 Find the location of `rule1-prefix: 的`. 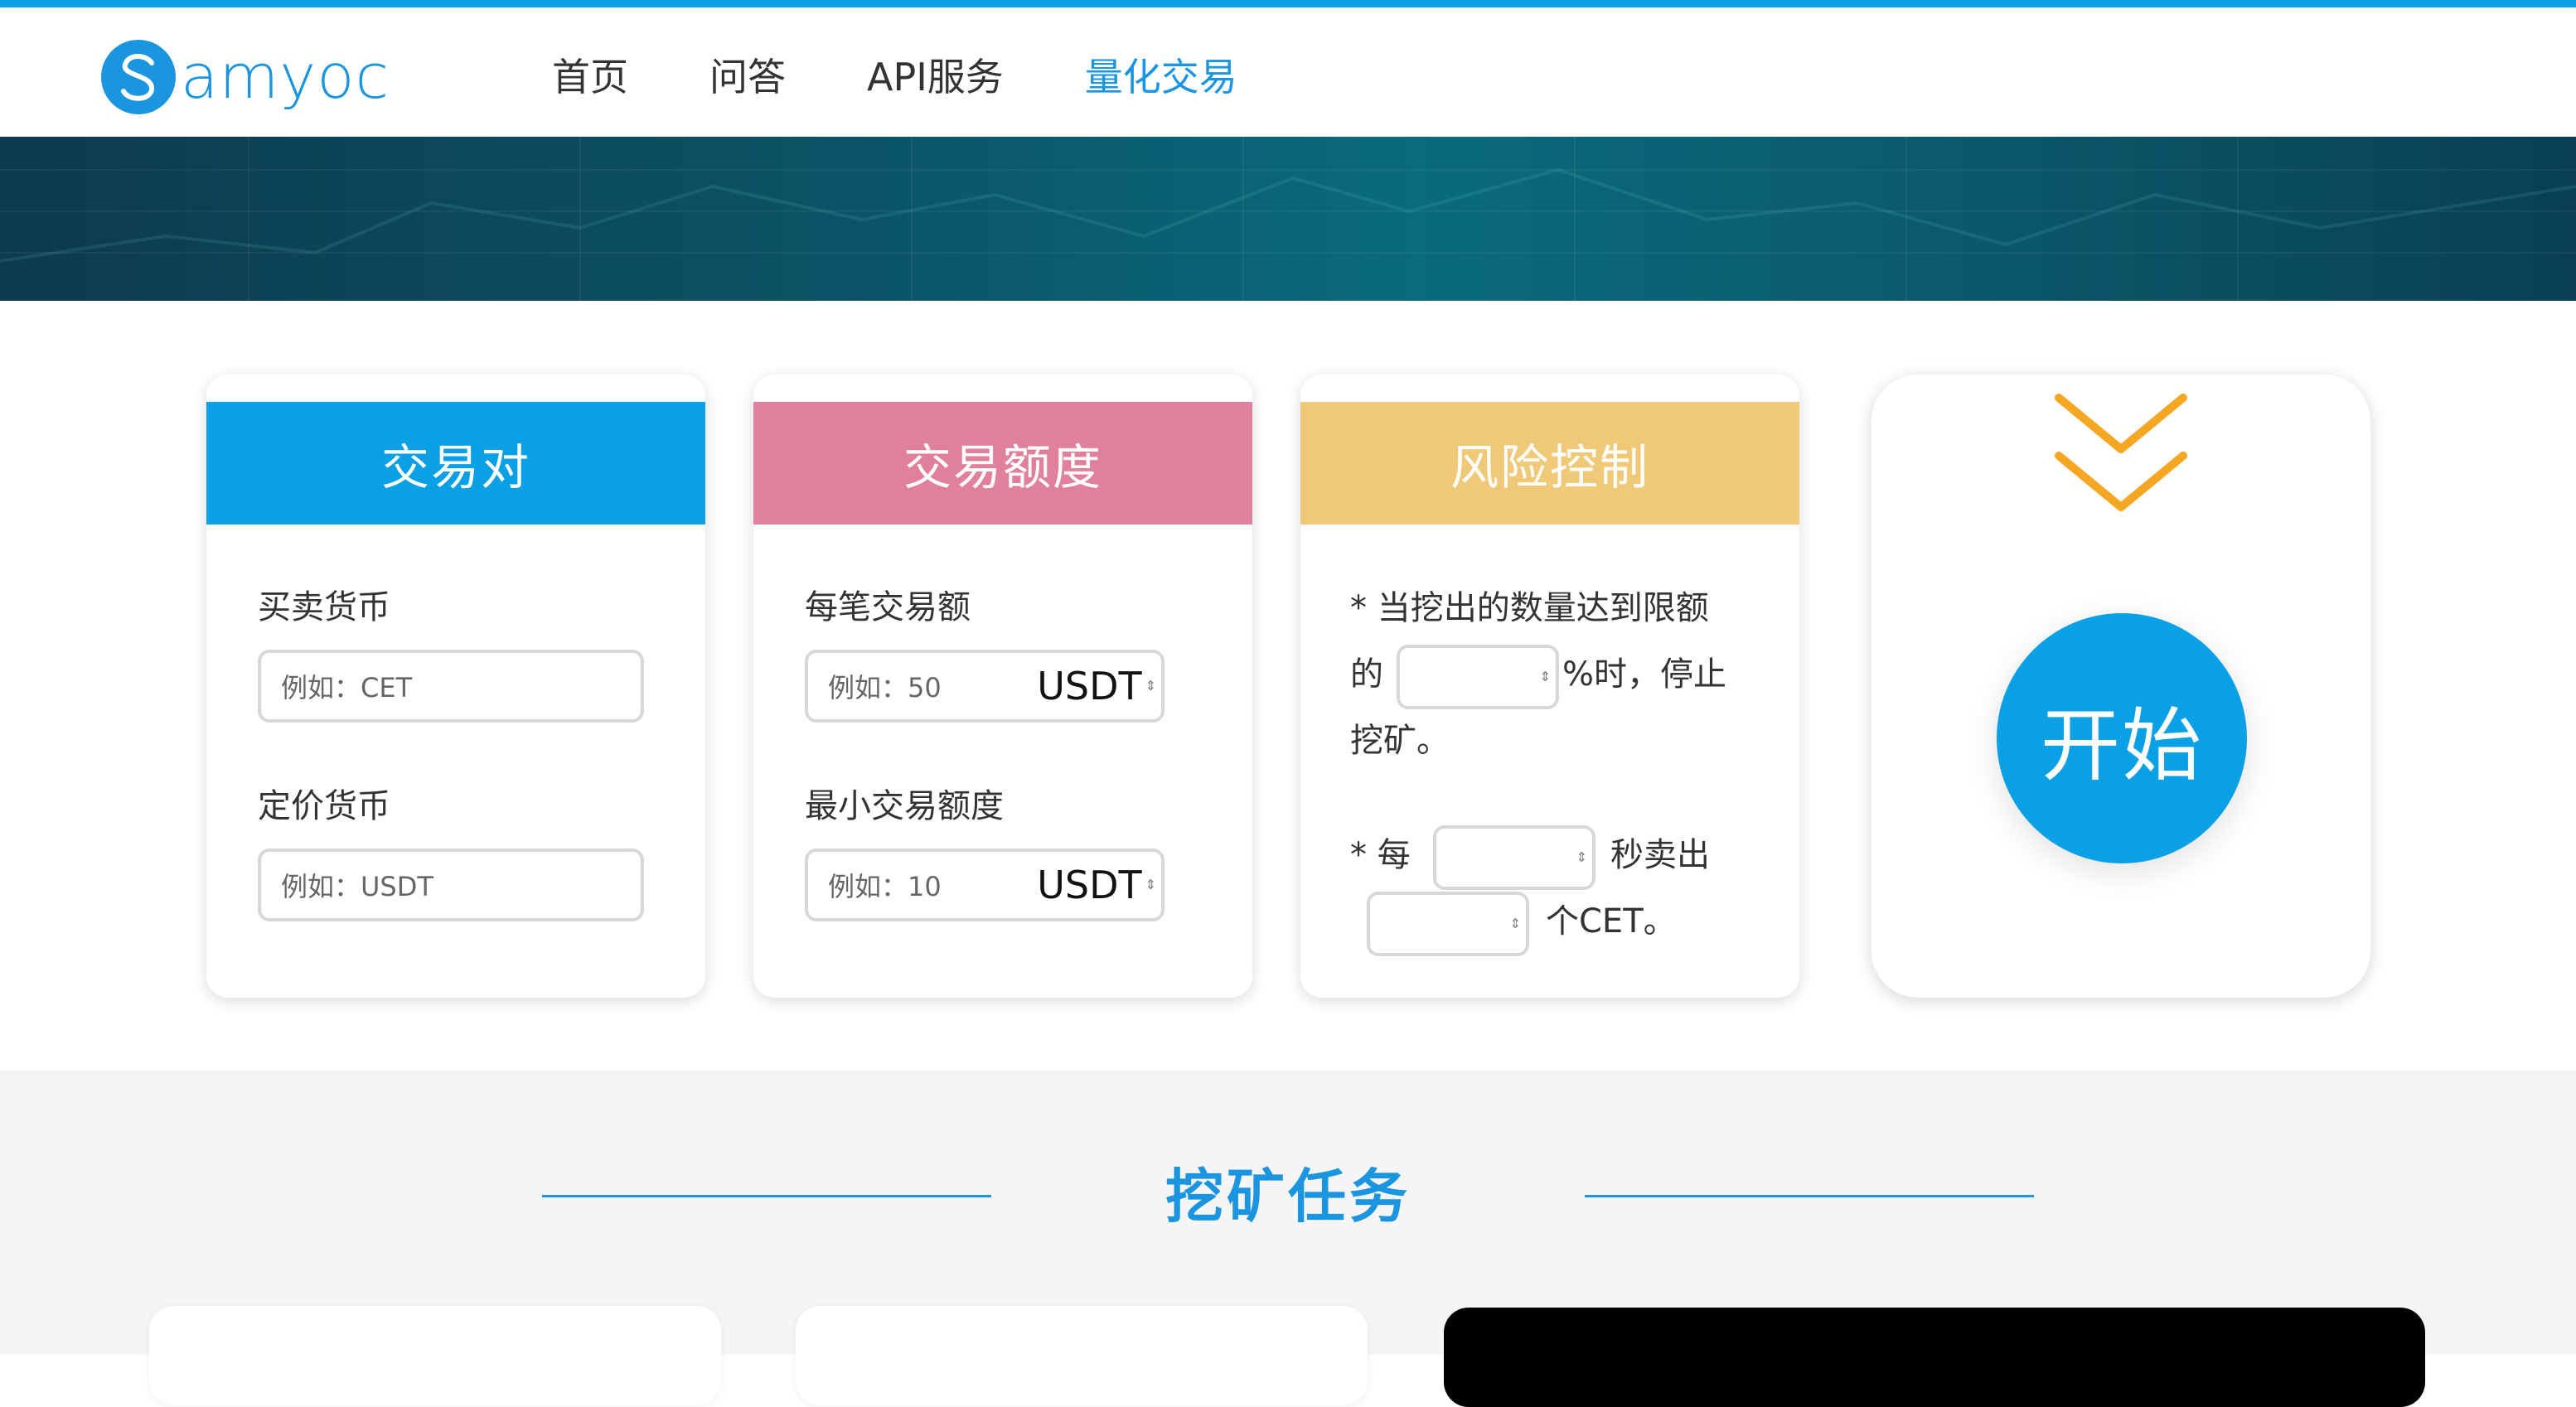

rule1-prefix: 的 is located at coordinates (1366, 674).